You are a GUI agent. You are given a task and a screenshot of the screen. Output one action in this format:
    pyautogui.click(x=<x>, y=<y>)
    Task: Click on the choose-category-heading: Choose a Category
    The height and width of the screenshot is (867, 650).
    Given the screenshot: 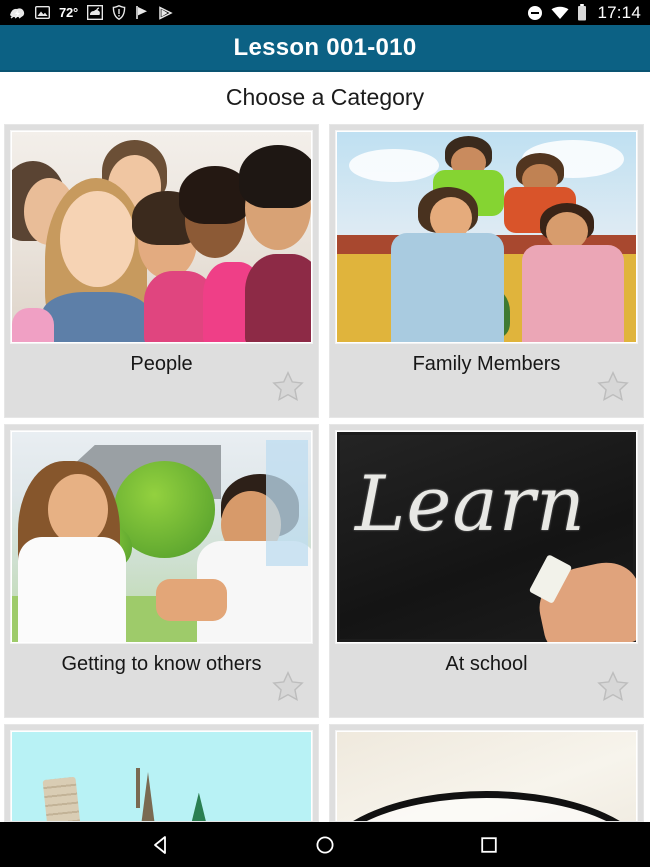 What is the action you would take?
    pyautogui.click(x=325, y=96)
    